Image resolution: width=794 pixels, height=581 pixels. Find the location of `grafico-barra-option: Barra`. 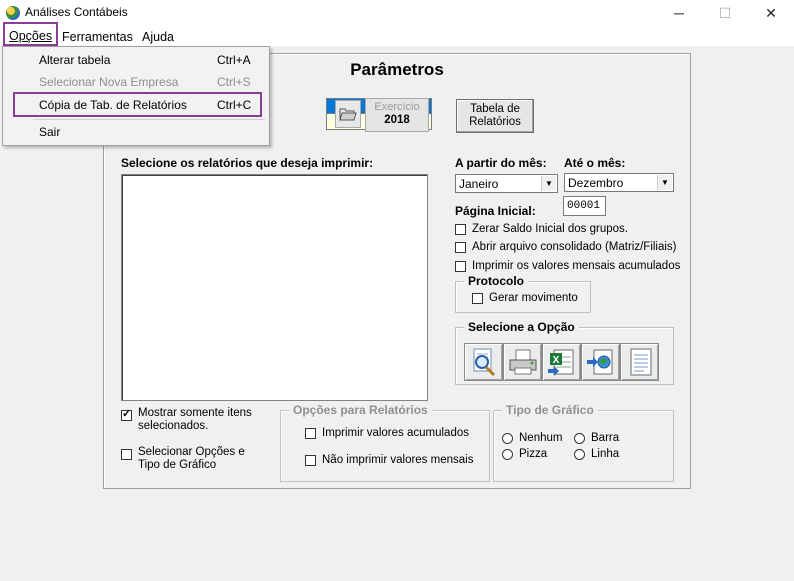

grafico-barra-option: Barra is located at coordinates (596, 438).